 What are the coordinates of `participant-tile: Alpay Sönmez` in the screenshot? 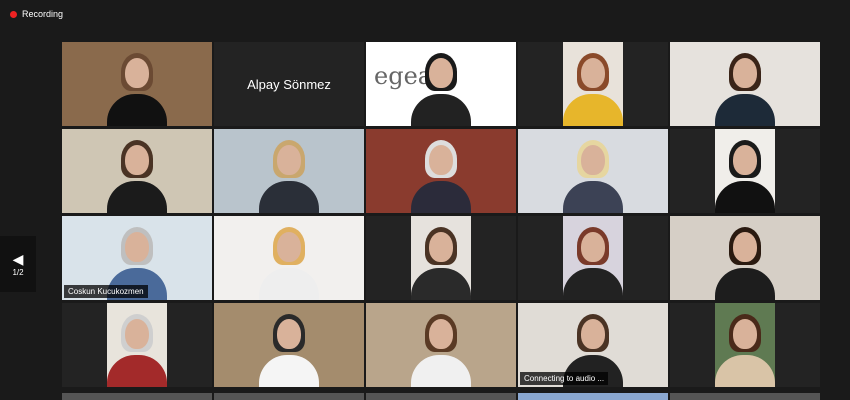 It's located at (289, 84).